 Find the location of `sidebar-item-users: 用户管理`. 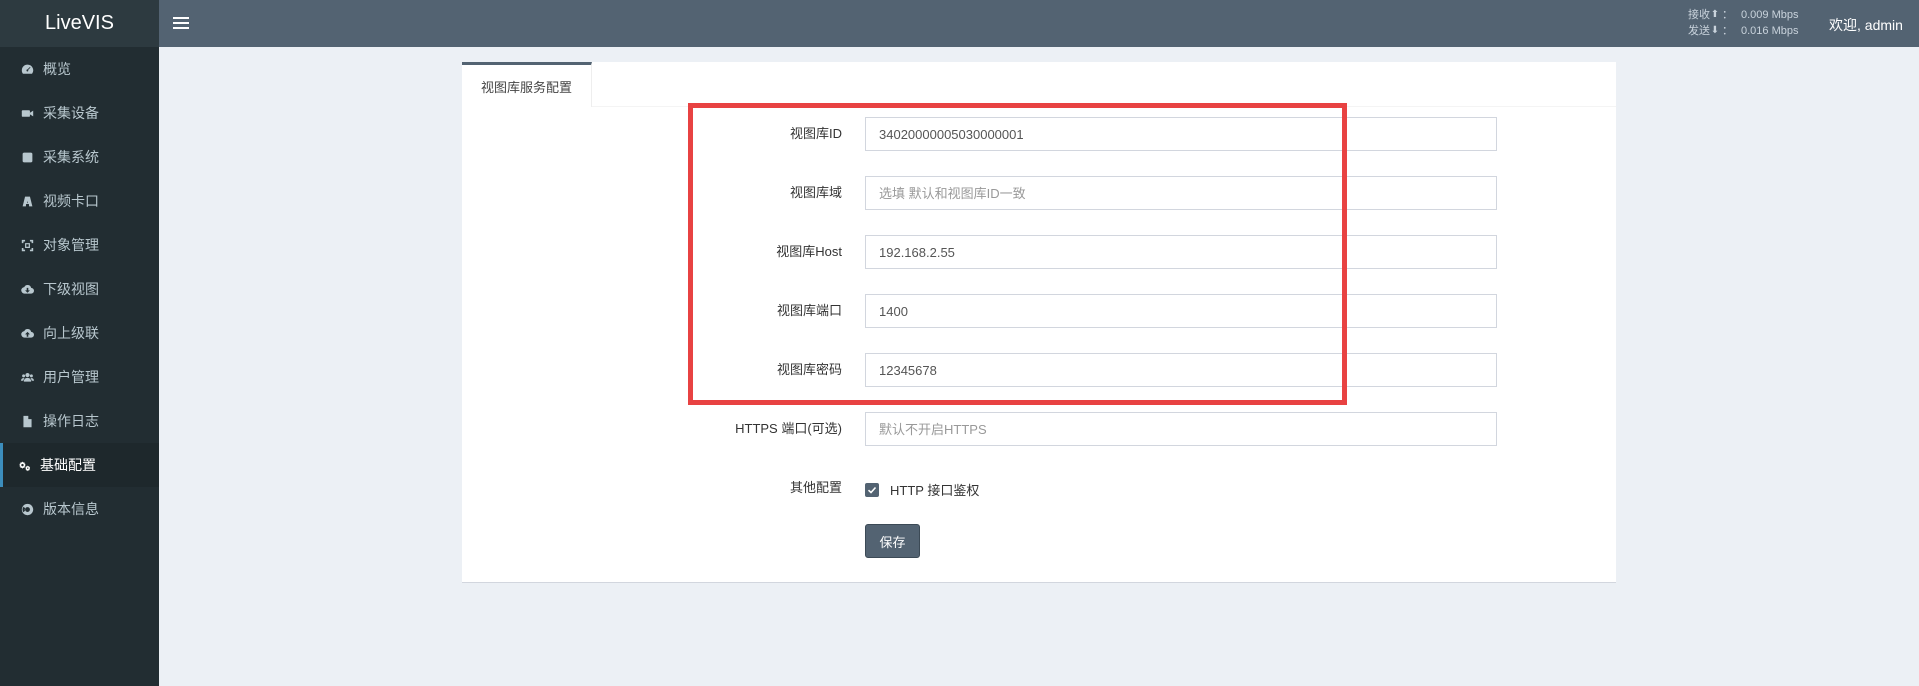

sidebar-item-users: 用户管理 is located at coordinates (79, 377).